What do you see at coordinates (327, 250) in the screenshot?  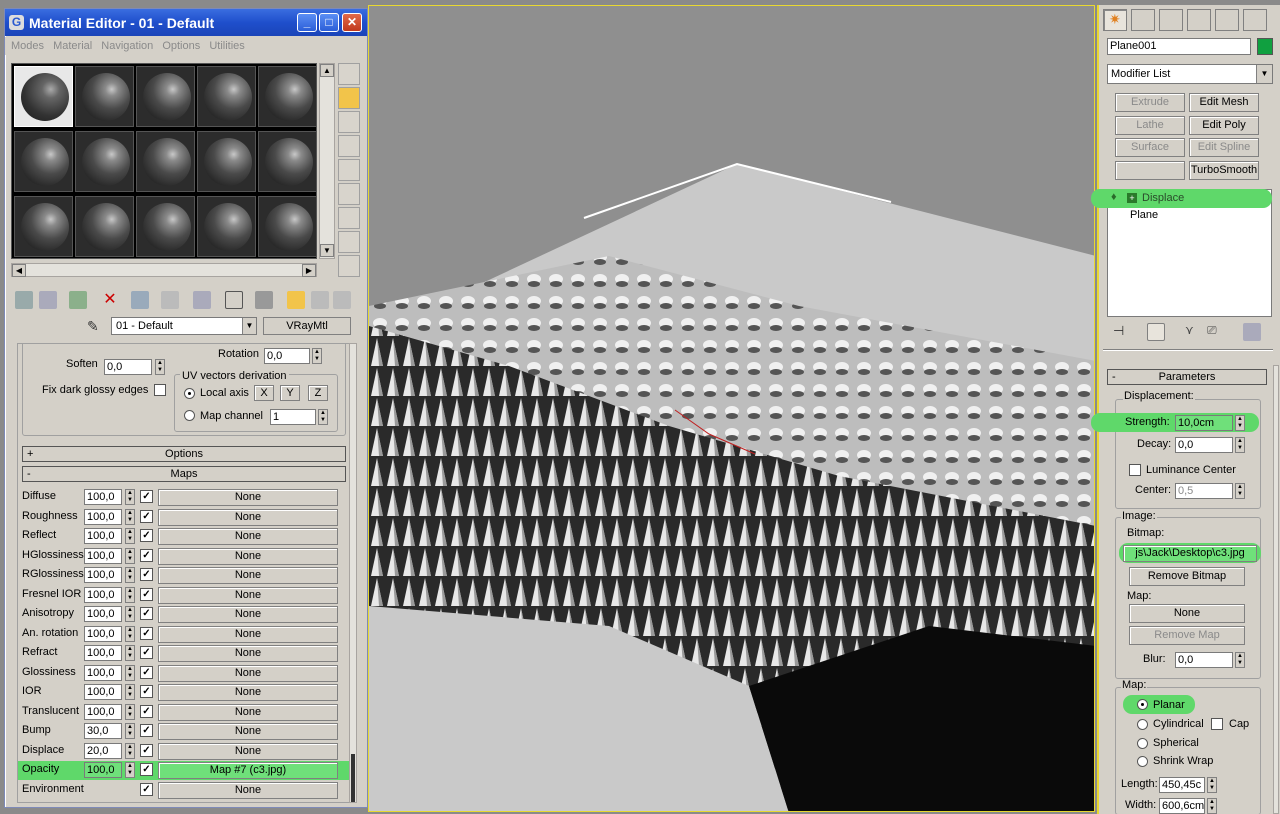 I see `scroll-down-icon: ▼` at bounding box center [327, 250].